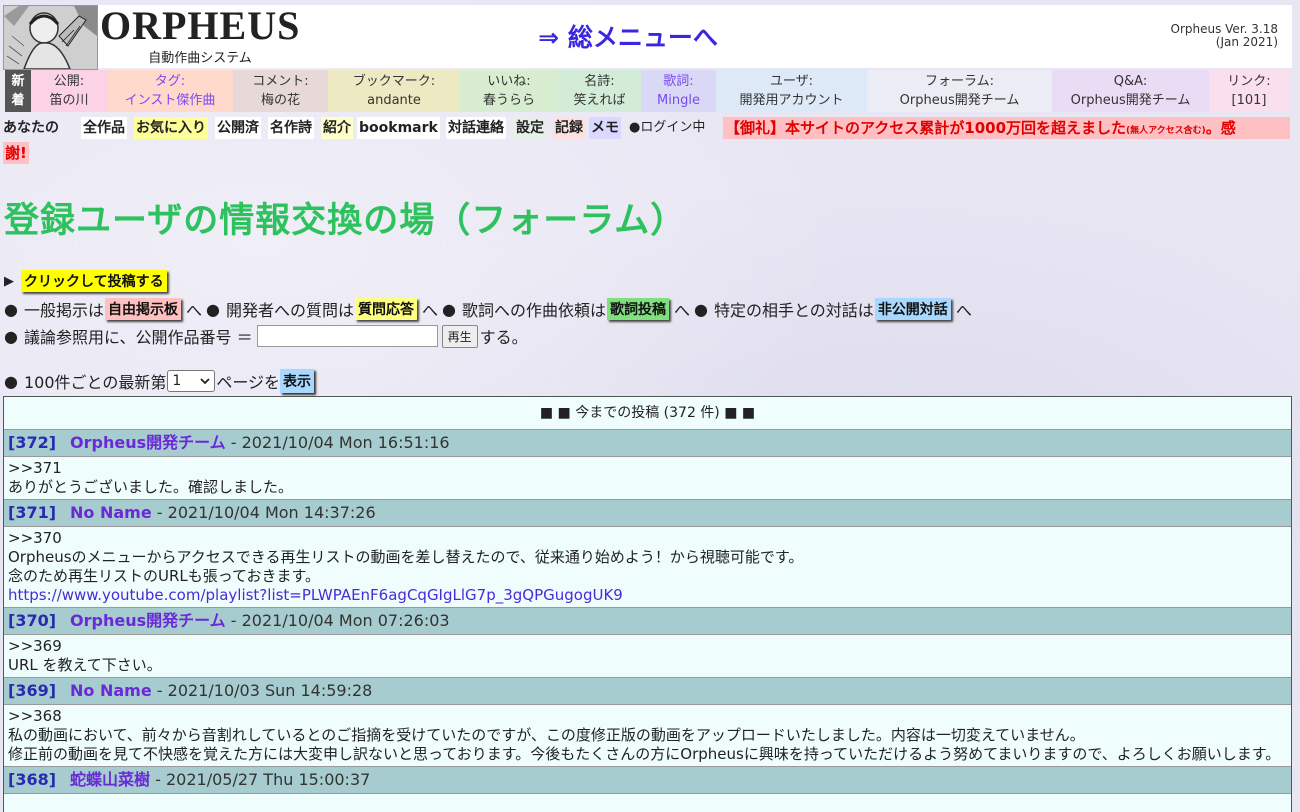  Describe the element at coordinates (345, 221) in the screenshot. I see `page-title: 登録ユーザの情報交換の場（フォーラム）` at that location.